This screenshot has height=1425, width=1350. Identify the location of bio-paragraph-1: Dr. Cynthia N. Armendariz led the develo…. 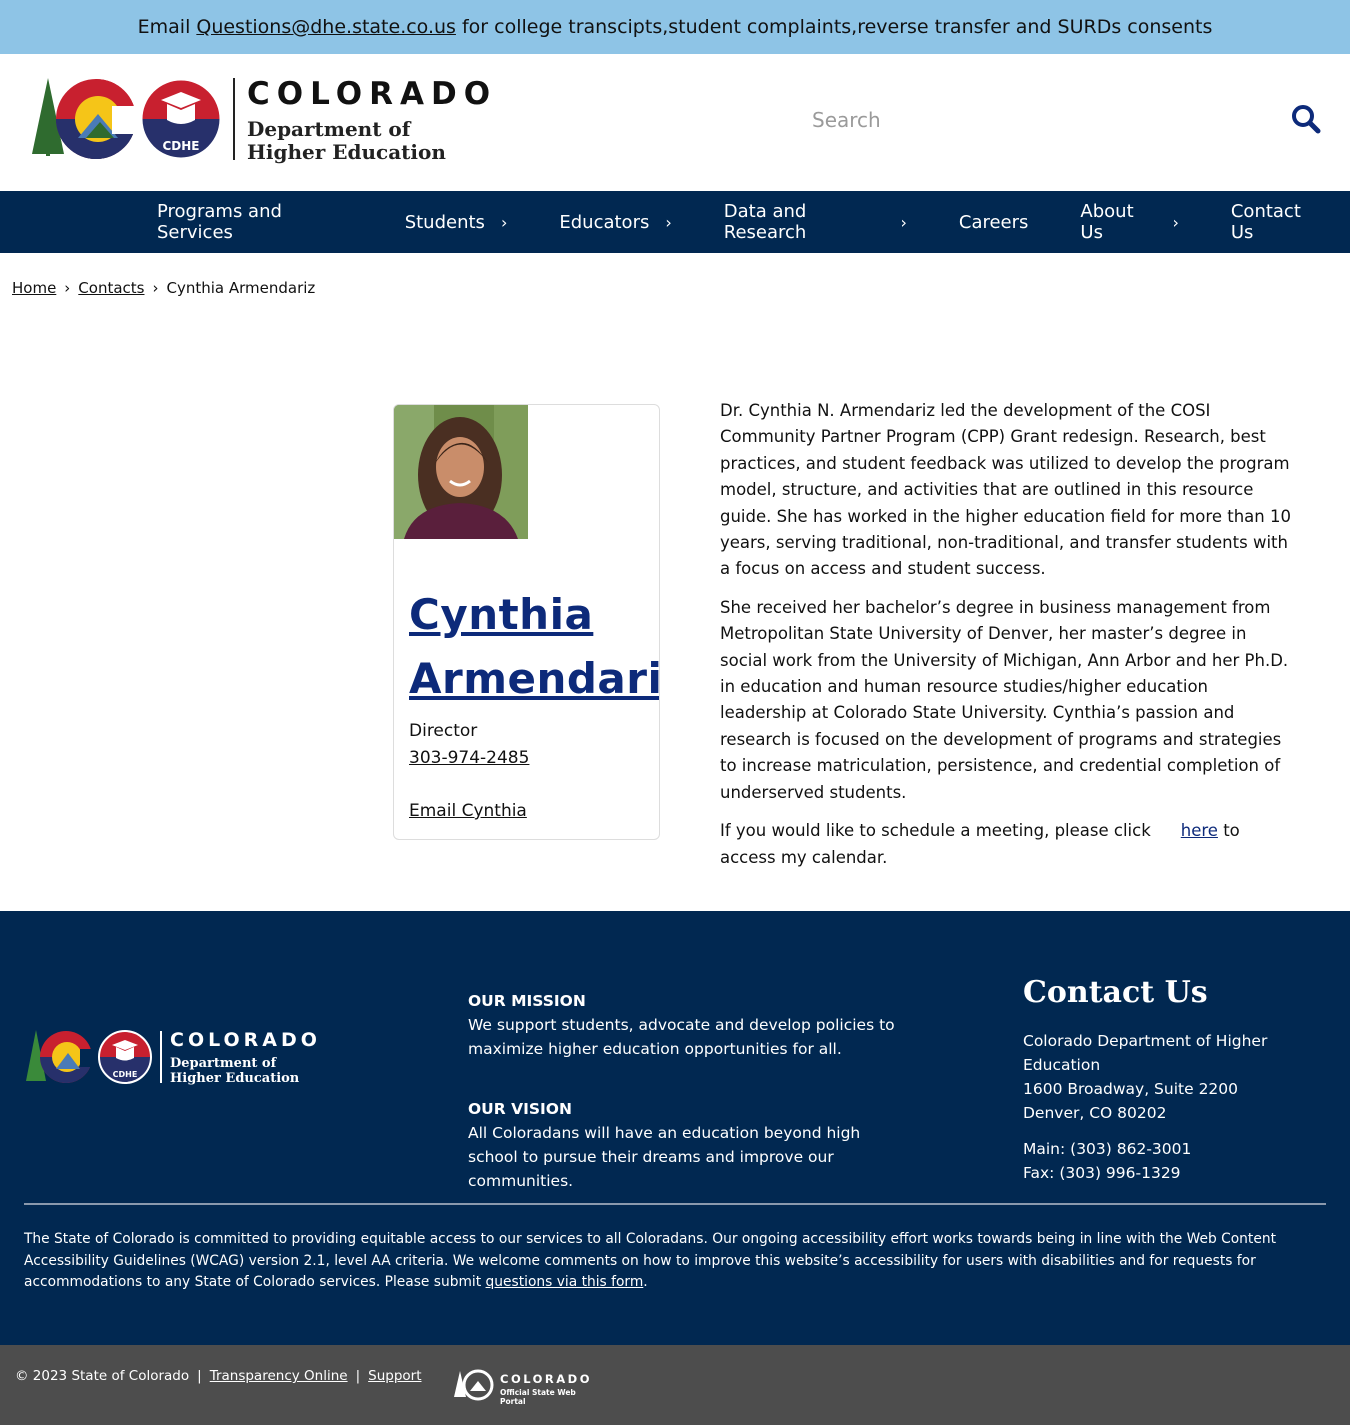
(1005, 490).